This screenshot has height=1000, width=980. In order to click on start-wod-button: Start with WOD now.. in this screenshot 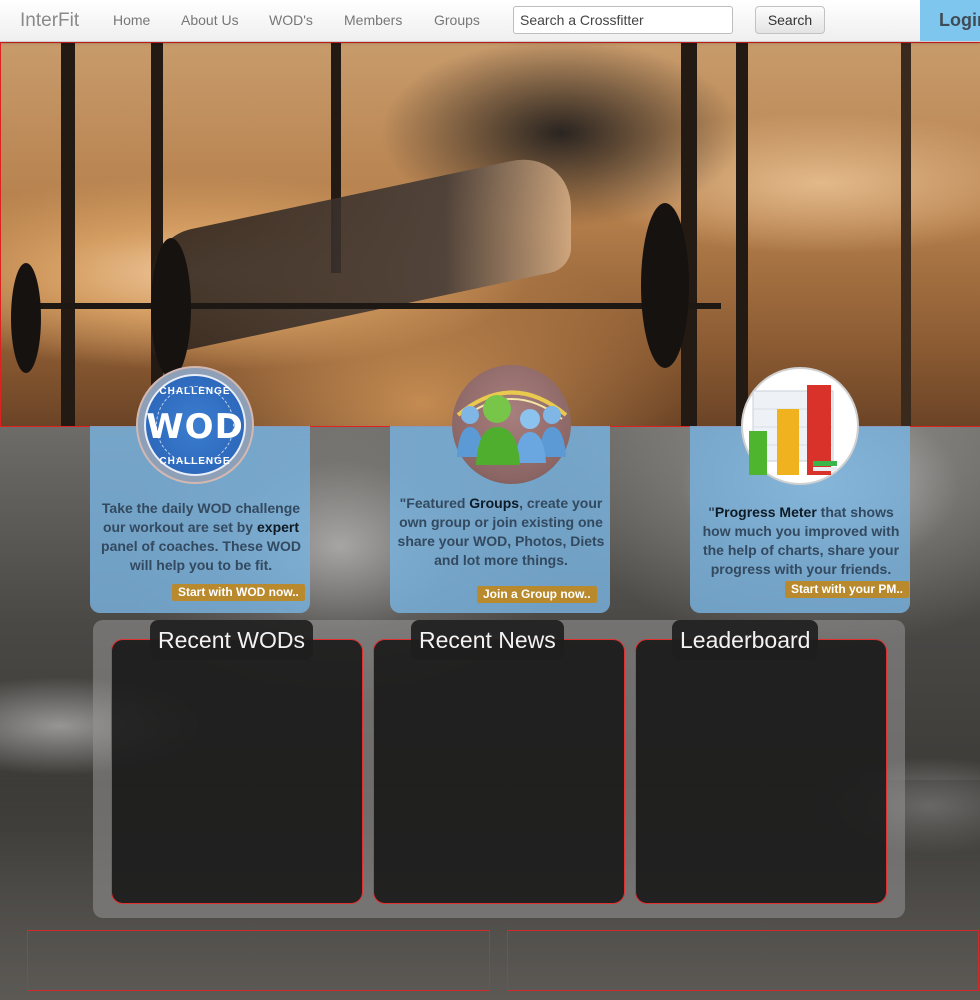, I will do `click(238, 592)`.